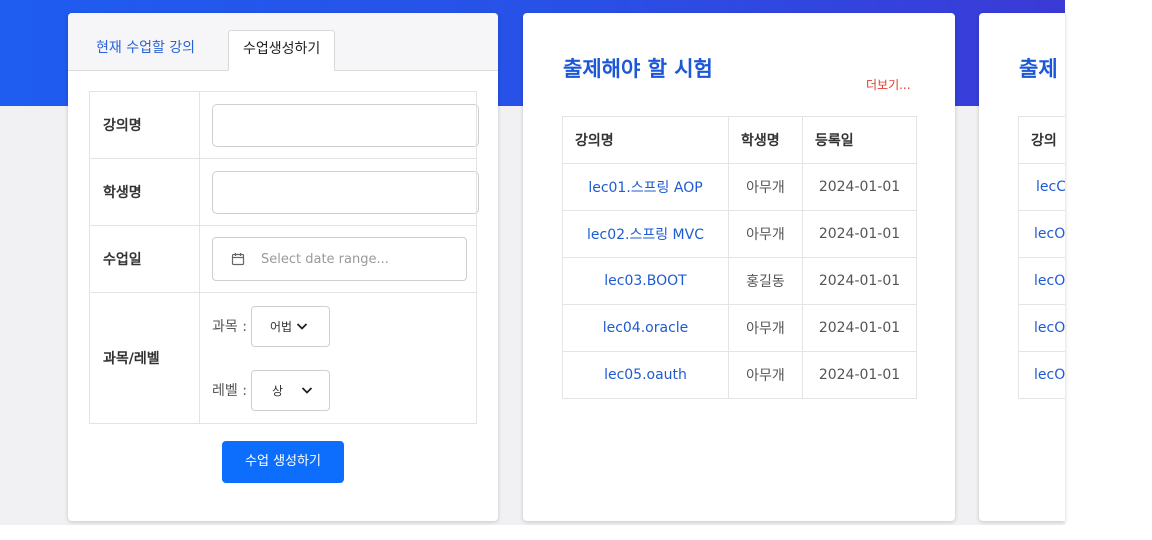  I want to click on student-name-cell, so click(339, 192).